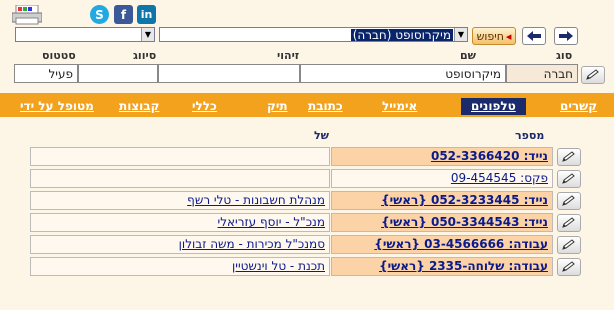 This screenshot has height=310, width=614. I want to click on tab-file: תיק, so click(277, 106).